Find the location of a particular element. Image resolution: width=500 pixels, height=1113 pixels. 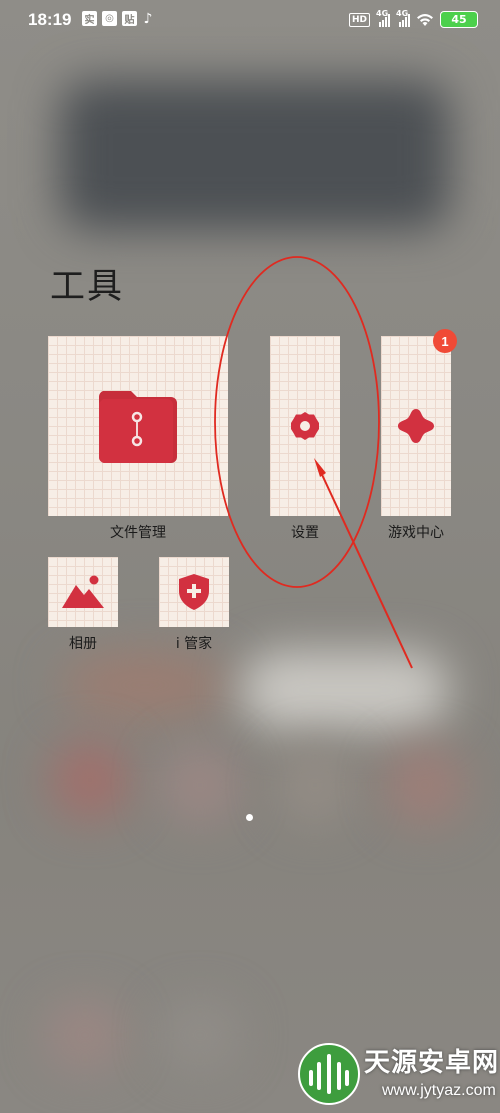

watermark-logo-icon is located at coordinates (329, 1074).